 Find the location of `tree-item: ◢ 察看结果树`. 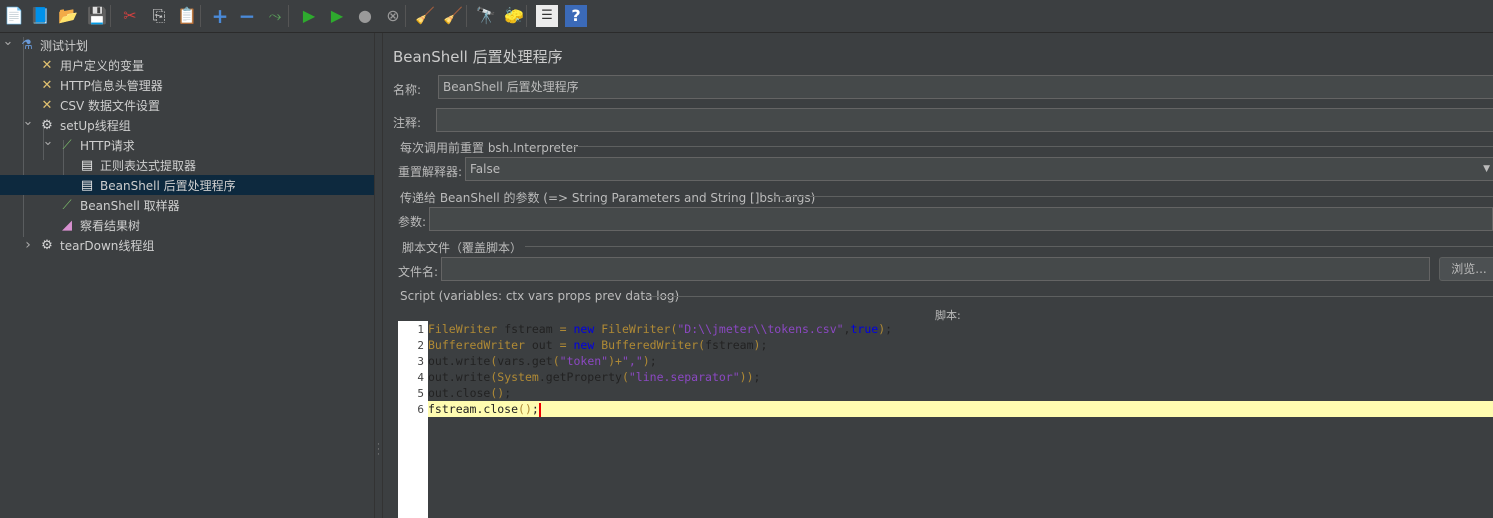

tree-item: ◢ 察看结果树 is located at coordinates (187, 225).